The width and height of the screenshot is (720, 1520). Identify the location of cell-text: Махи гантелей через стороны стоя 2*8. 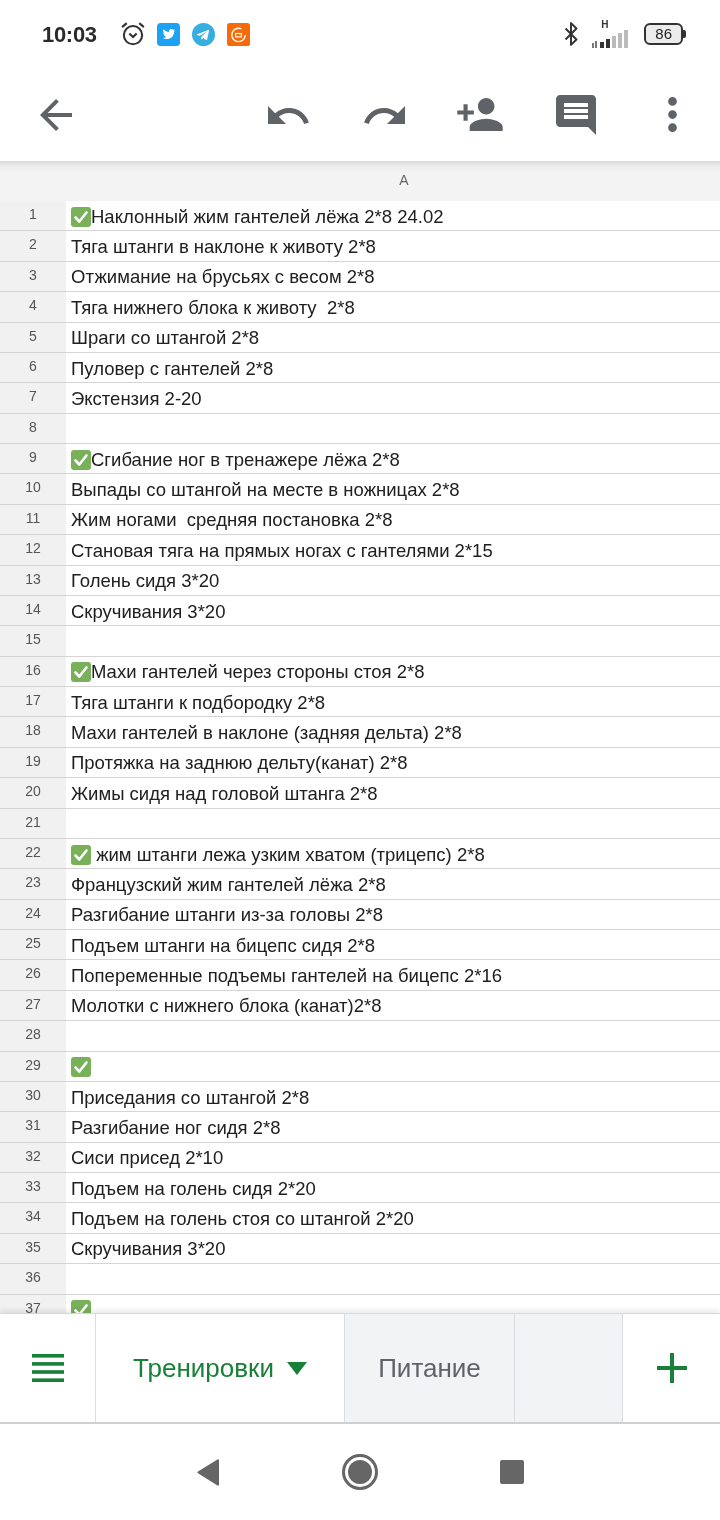
(258, 672).